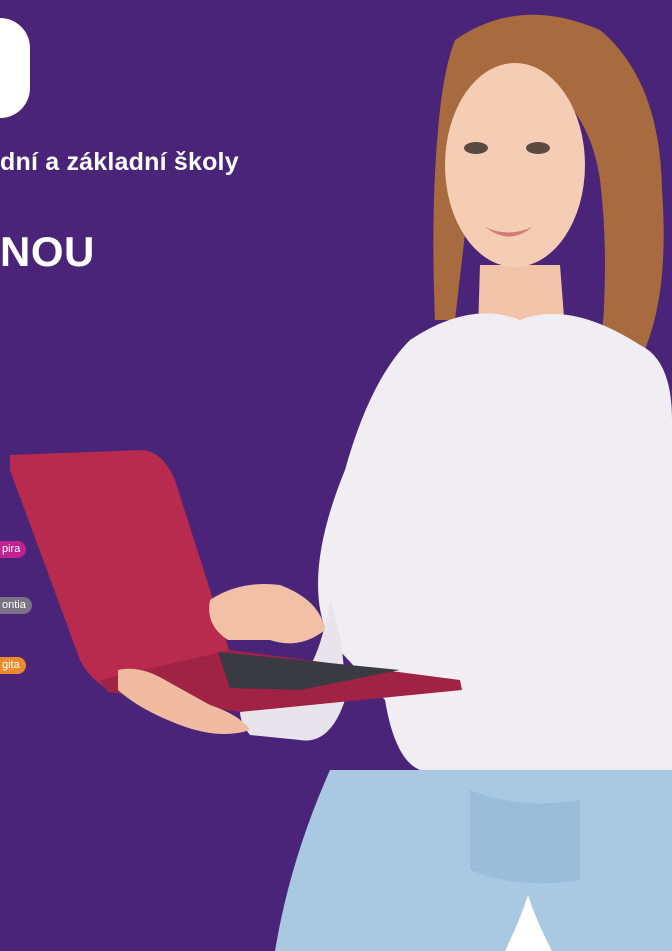  What do you see at coordinates (515, 165) in the screenshot?
I see `face` at bounding box center [515, 165].